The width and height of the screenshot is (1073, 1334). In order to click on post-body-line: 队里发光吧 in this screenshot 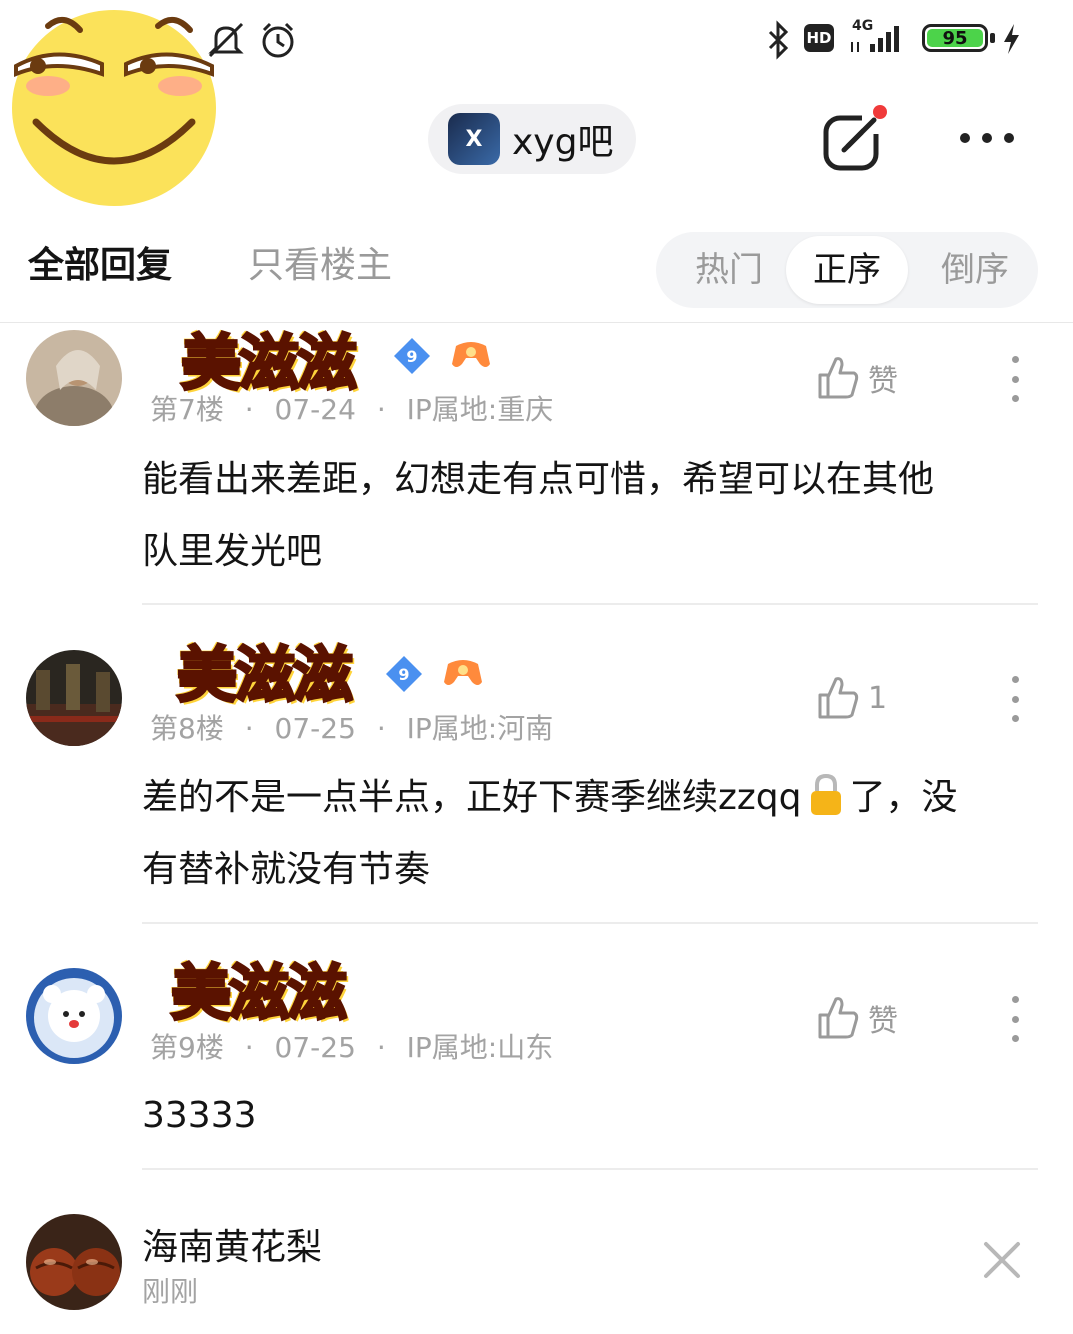, I will do `click(232, 551)`.